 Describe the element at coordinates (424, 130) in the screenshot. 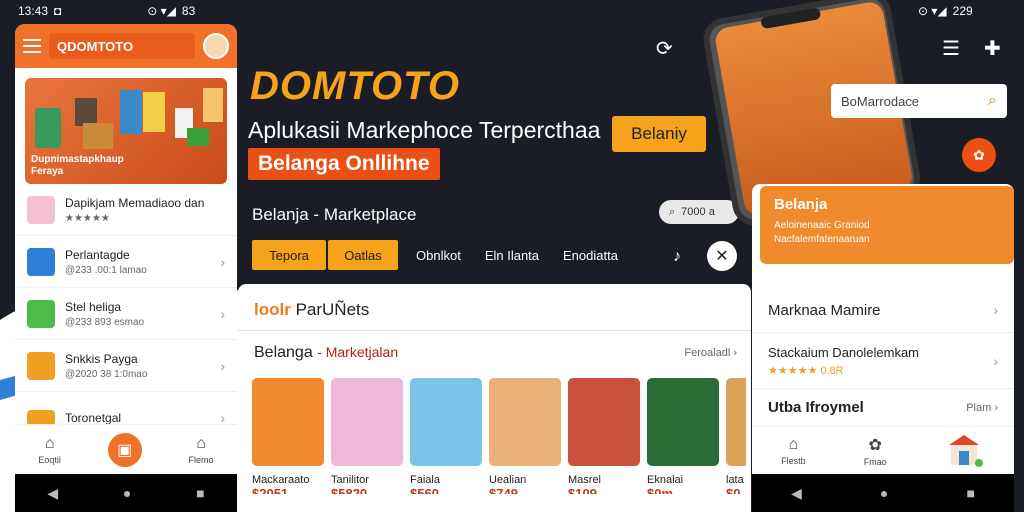

I see `tagline: Aplukasii Markephoce Terpercthaa` at that location.